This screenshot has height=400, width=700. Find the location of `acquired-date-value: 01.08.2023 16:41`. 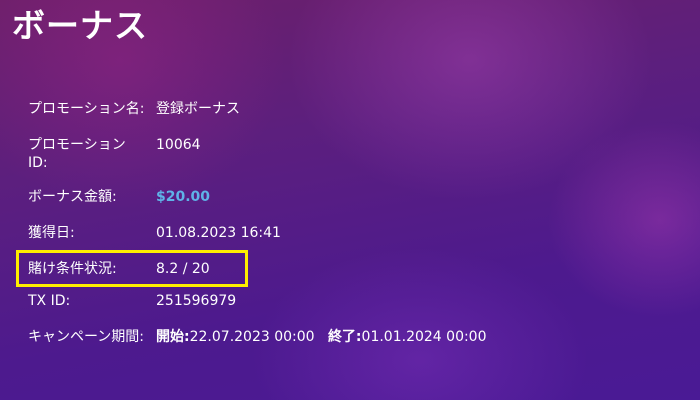

acquired-date-value: 01.08.2023 16:41 is located at coordinates (218, 233).